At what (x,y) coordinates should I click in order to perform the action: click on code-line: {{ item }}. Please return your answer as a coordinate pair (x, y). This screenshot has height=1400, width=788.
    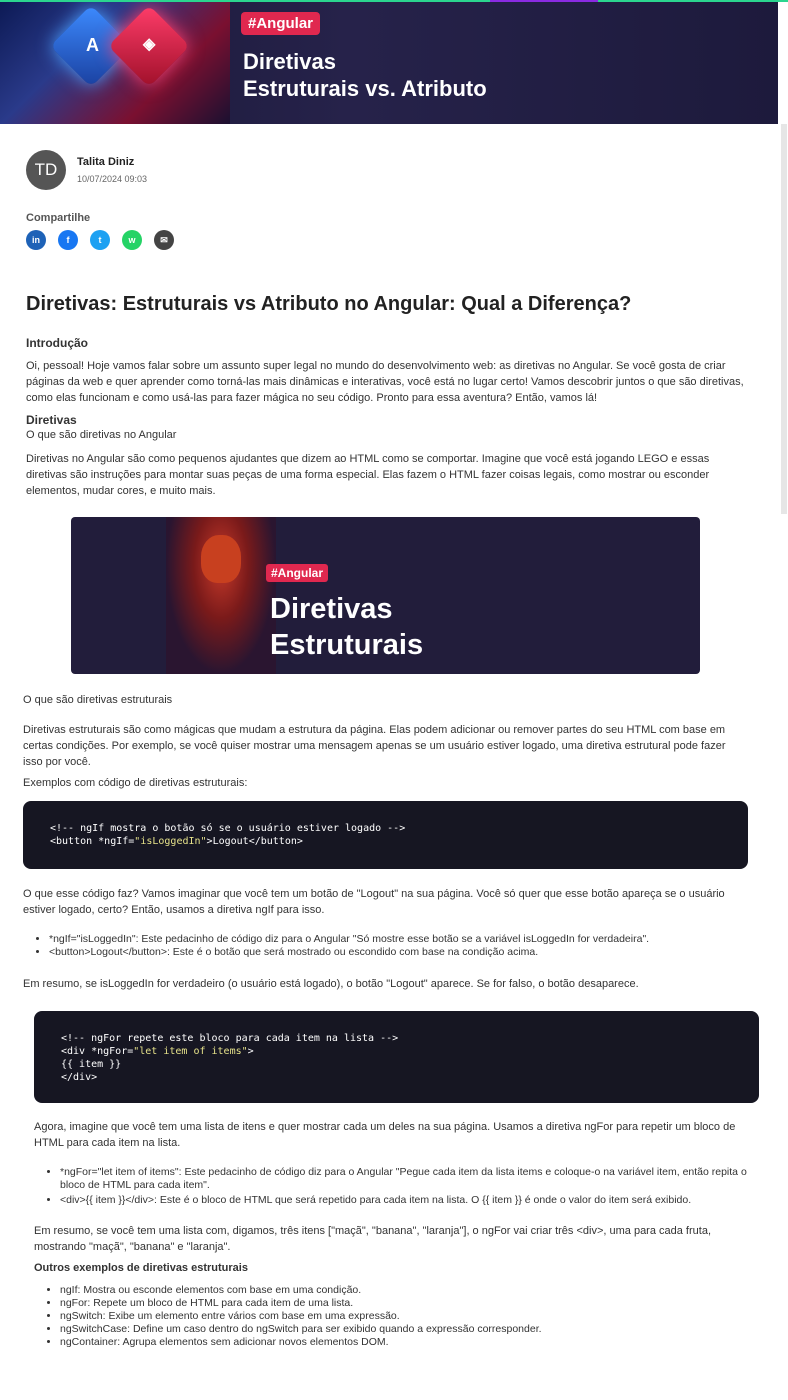
    Looking at the image, I should click on (91, 1064).